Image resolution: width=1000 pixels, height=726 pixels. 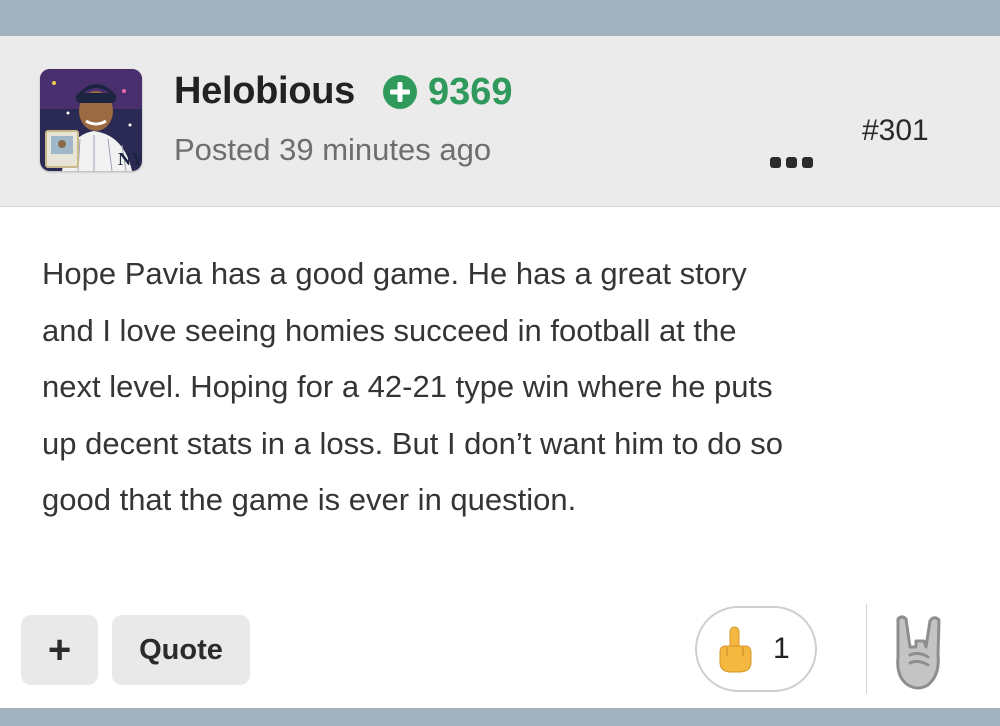 I want to click on divider, so click(x=866, y=649).